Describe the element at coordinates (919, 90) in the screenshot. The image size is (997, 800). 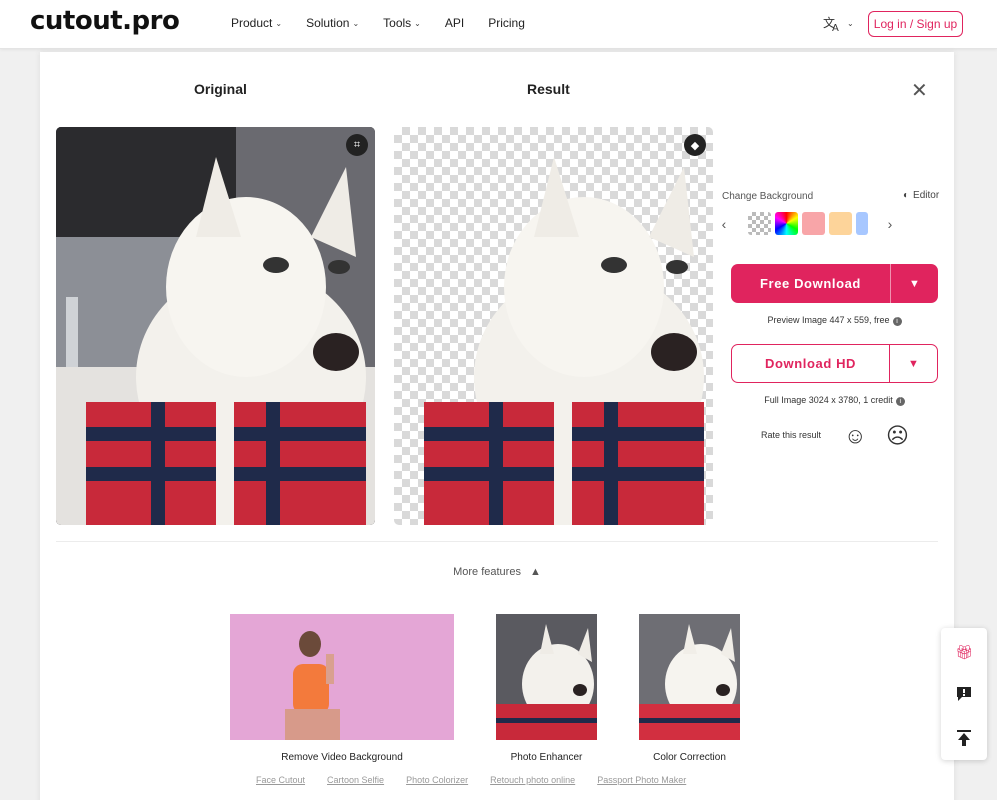
I see `close-icon: ✕` at that location.